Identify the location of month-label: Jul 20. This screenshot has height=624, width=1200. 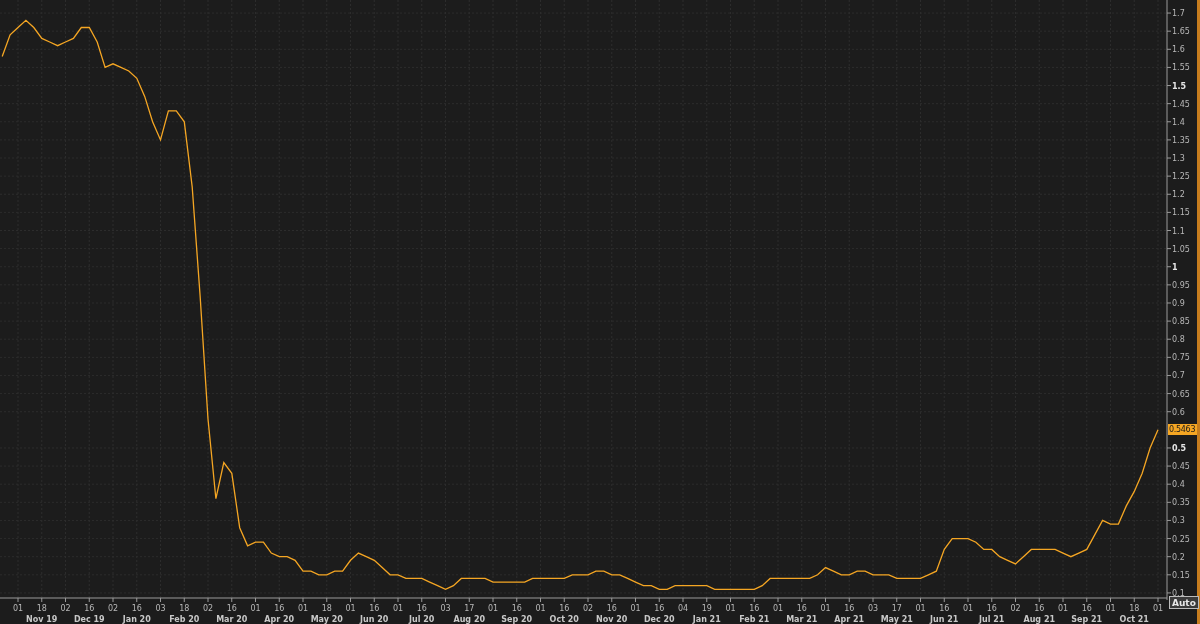
(422, 619).